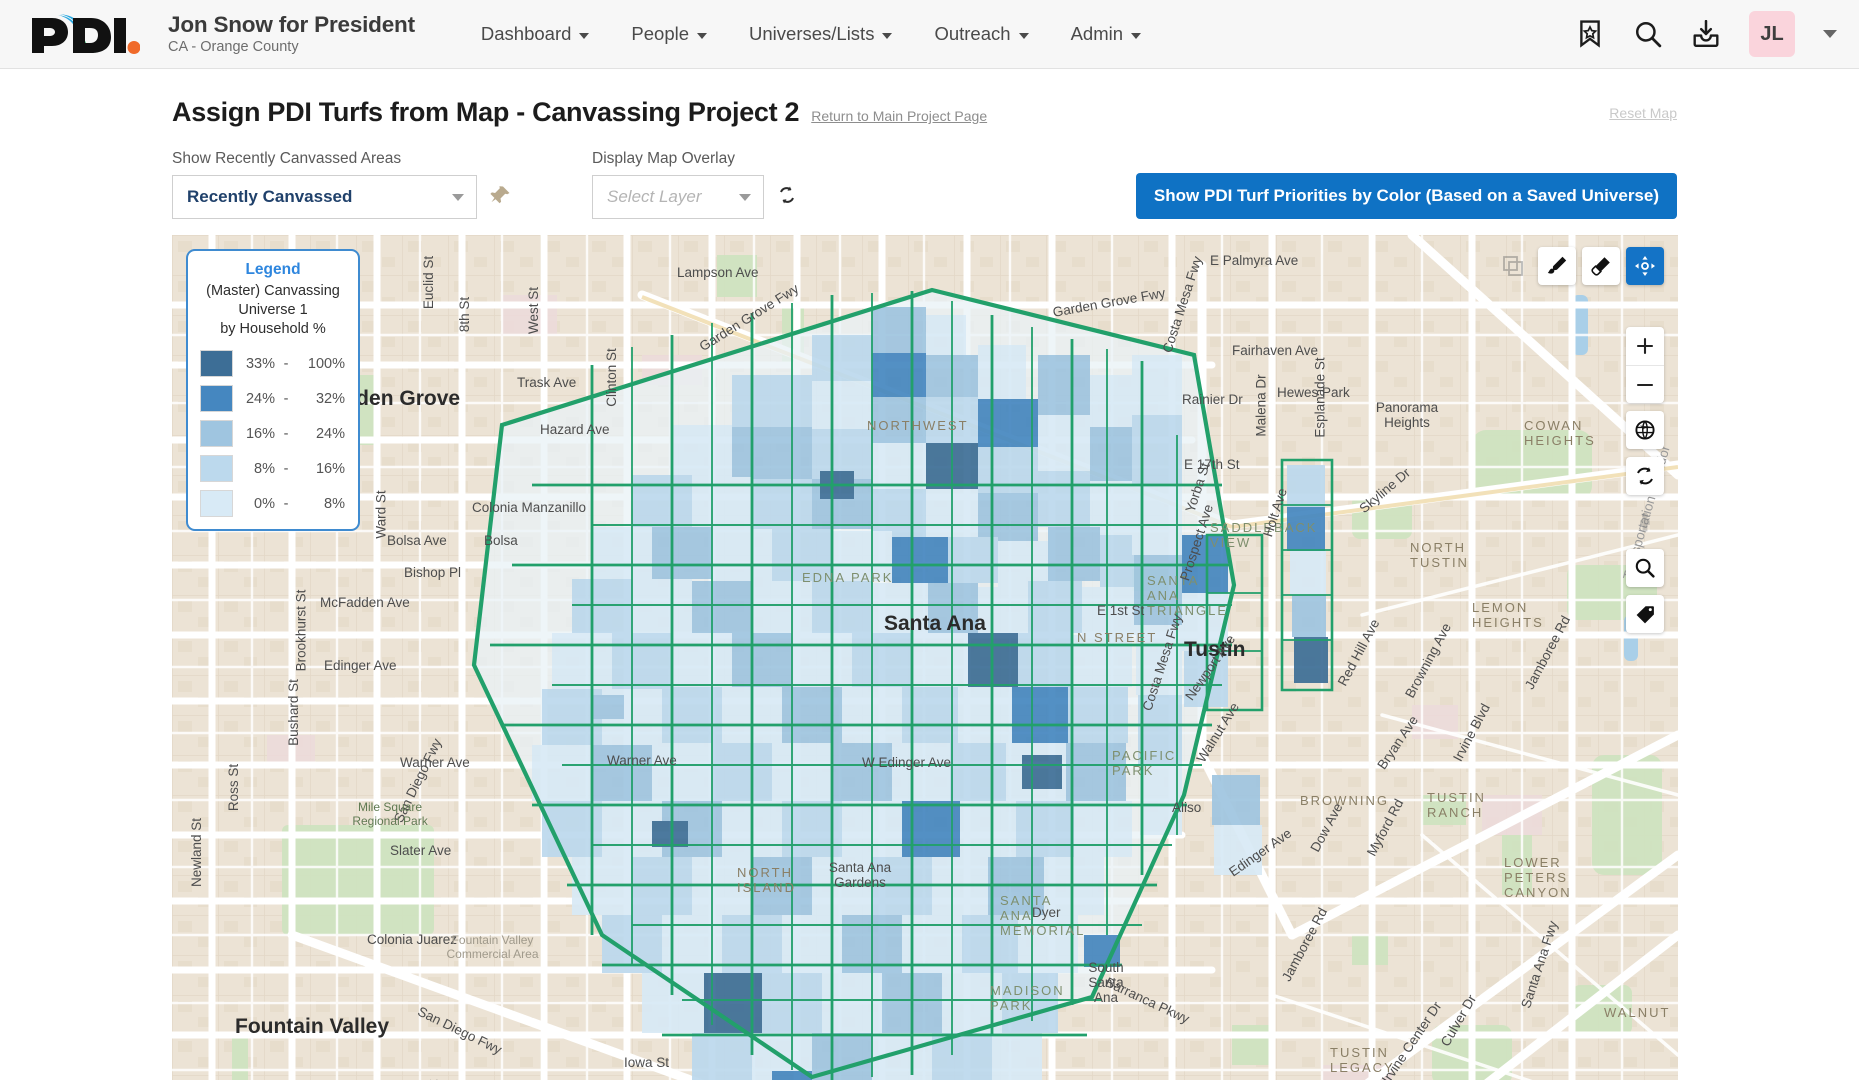  Describe the element at coordinates (1557, 266) in the screenshot. I see `paintbrush-icon` at that location.